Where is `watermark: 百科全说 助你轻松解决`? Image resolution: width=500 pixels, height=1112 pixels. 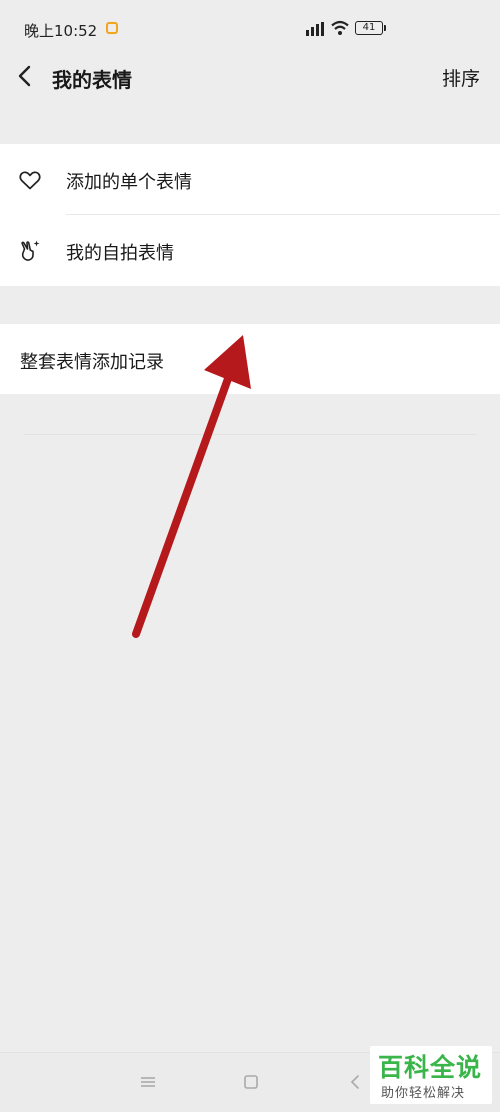
watermark: 百科全说 助你轻松解决 is located at coordinates (431, 1075).